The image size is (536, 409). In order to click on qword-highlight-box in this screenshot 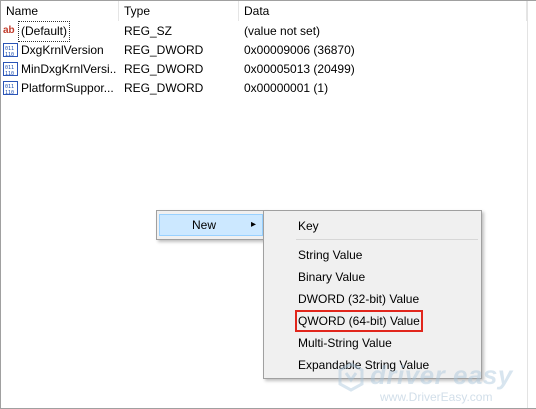, I will do `click(359, 321)`.